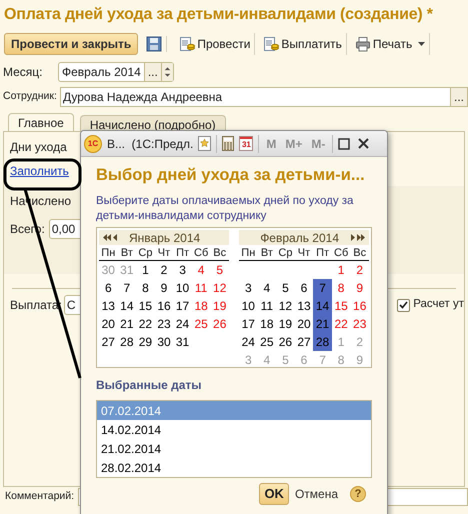 The height and width of the screenshot is (514, 468). What do you see at coordinates (316, 494) in the screenshot?
I see `cancel-button: Отмена` at bounding box center [316, 494].